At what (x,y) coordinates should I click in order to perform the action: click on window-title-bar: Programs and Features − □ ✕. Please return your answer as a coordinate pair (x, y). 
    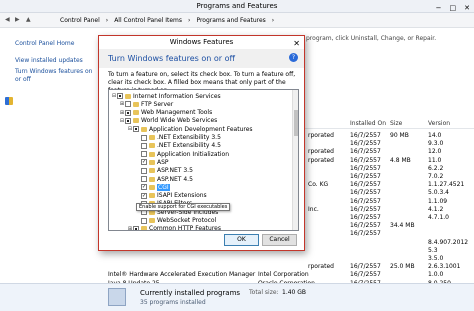
    Looking at the image, I should click on (237, 6).